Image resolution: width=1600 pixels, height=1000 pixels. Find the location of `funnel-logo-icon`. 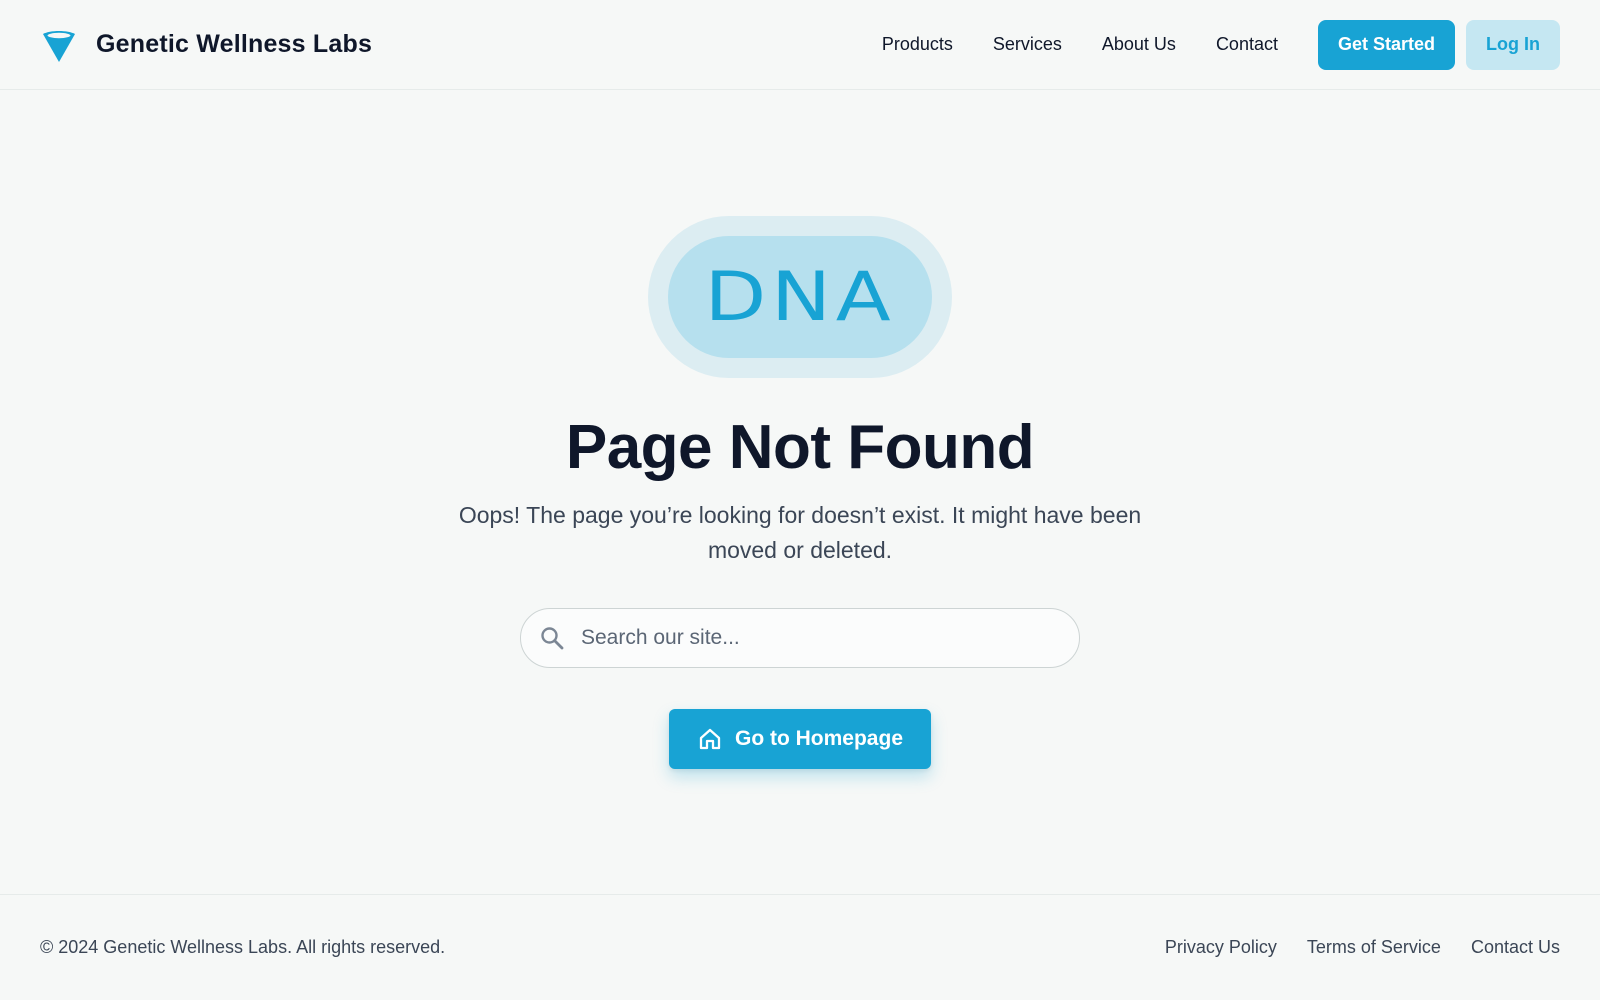

funnel-logo-icon is located at coordinates (59, 45).